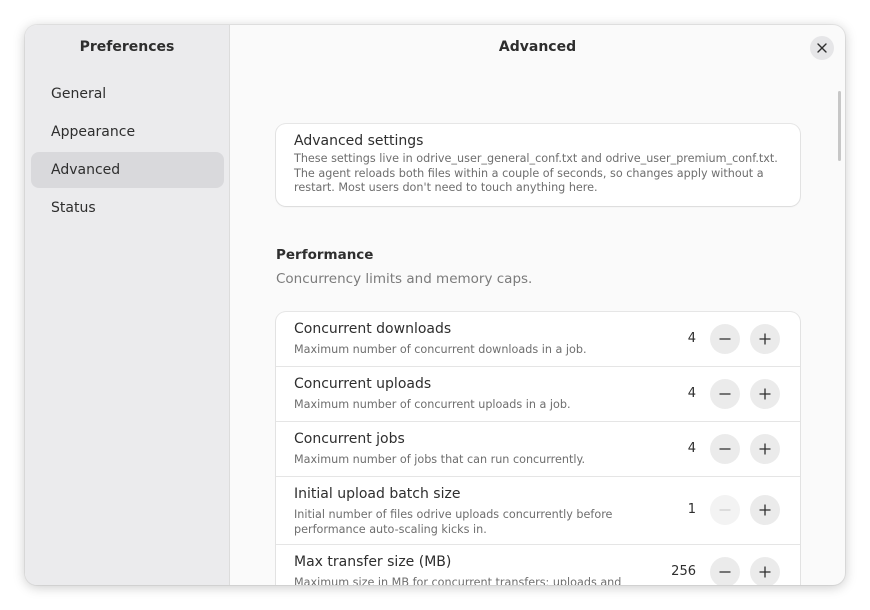 The height and width of the screenshot is (610, 870). What do you see at coordinates (373, 561) in the screenshot?
I see `setting-label: Max transfer size (MB)` at bounding box center [373, 561].